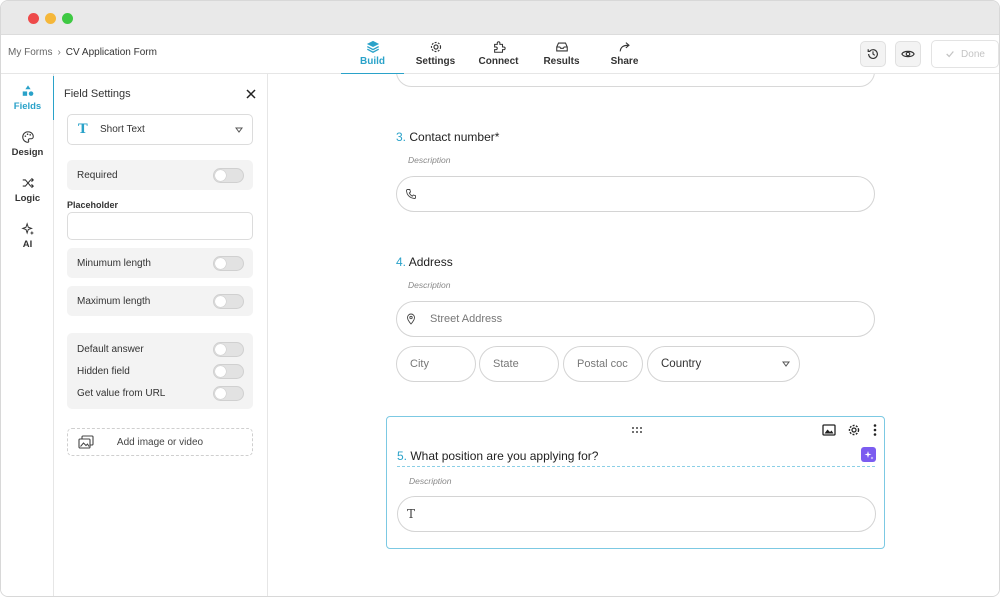 Image resolution: width=1000 pixels, height=597 pixels. Describe the element at coordinates (27, 198) in the screenshot. I see `rail-logic-label: Logic` at that location.